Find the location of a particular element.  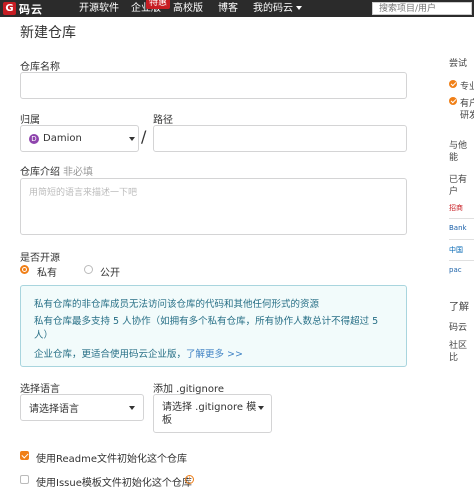

gitignore-value: 请选择 .gitignore 模 板 is located at coordinates (209, 414).